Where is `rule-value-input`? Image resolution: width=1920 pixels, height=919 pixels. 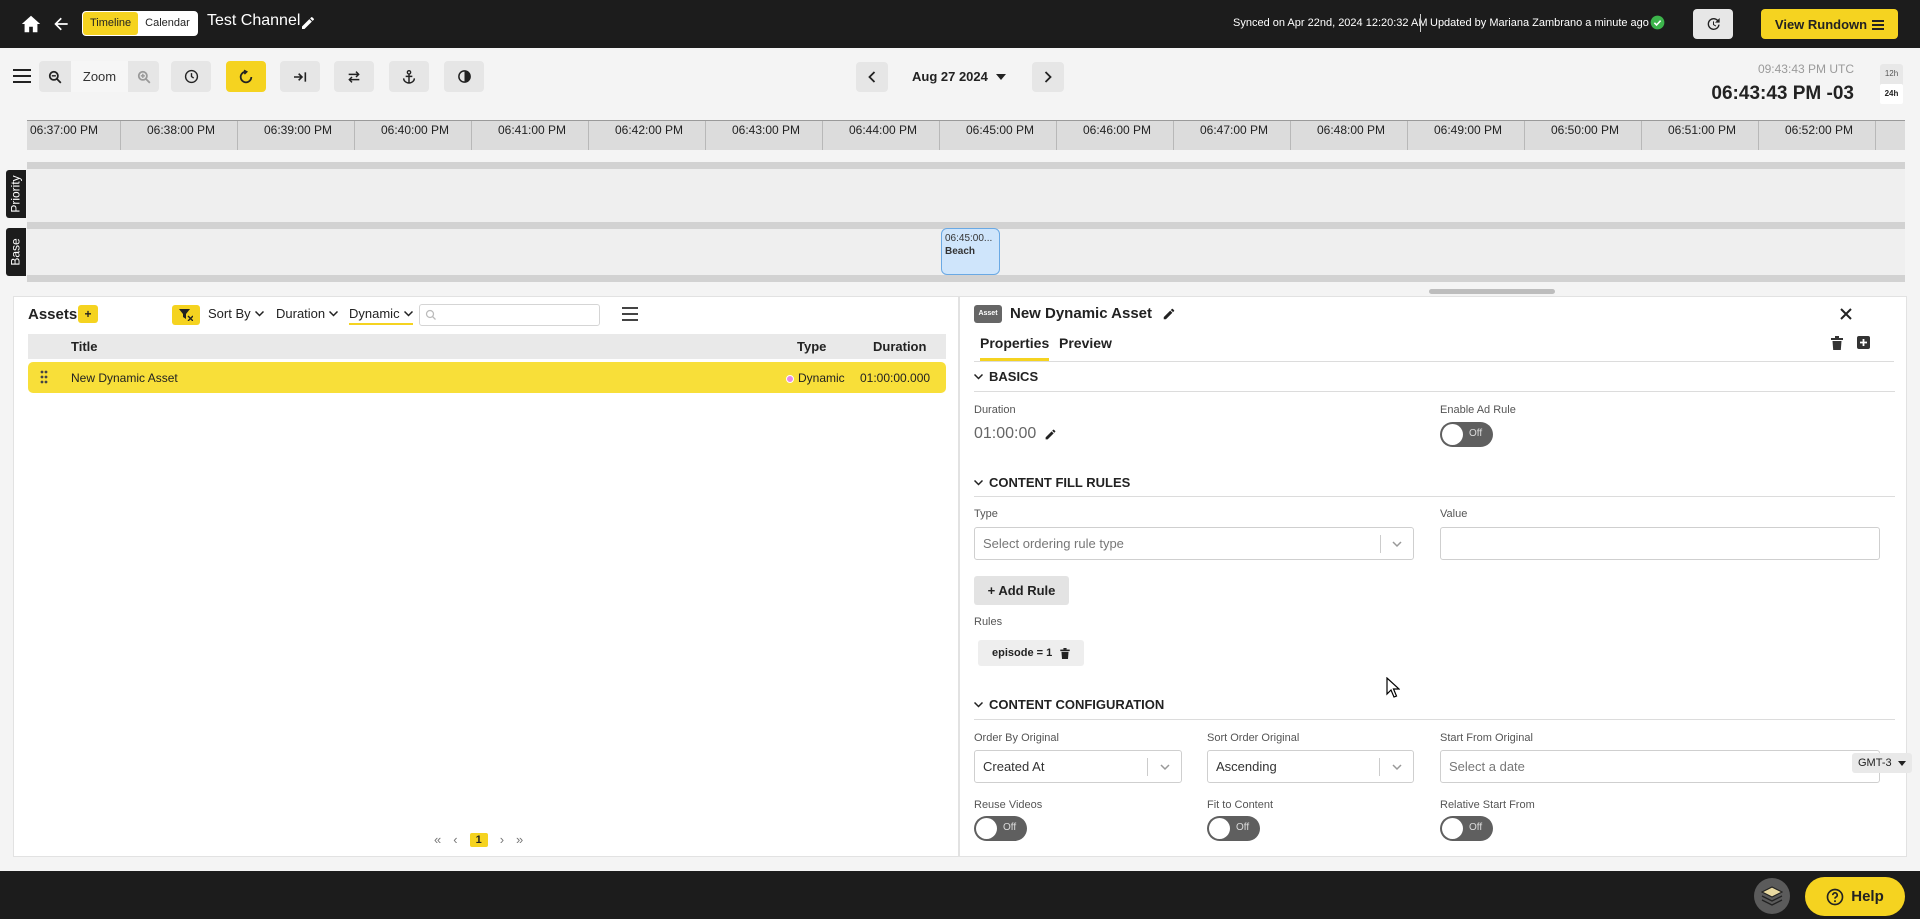
rule-value-input is located at coordinates (1660, 543).